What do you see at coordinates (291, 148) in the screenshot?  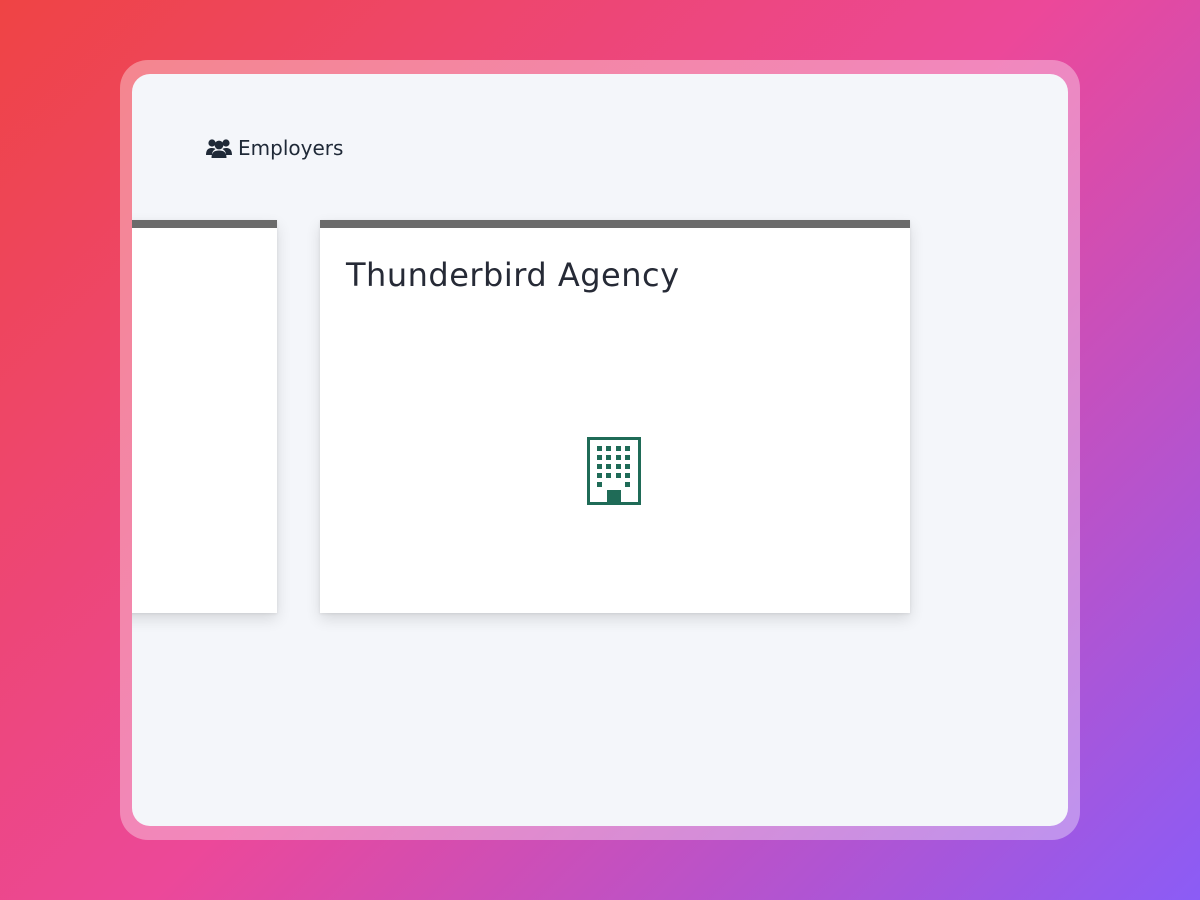 I see `nav-item-label: Employers` at bounding box center [291, 148].